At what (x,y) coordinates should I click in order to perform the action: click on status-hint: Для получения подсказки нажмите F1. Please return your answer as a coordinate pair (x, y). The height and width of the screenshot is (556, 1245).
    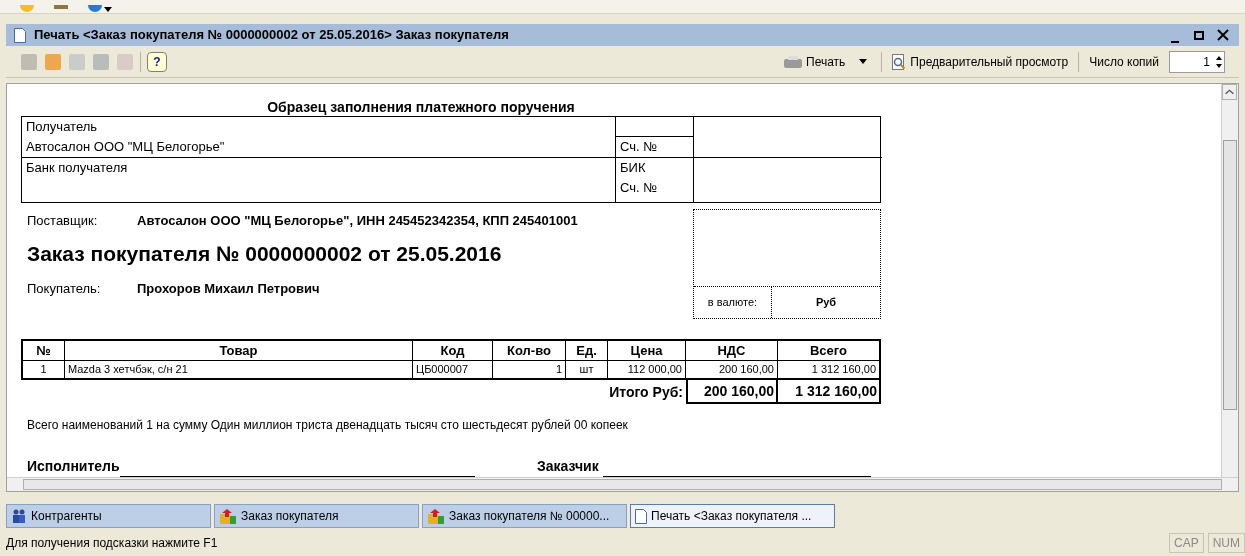
    Looking at the image, I should click on (112, 543).